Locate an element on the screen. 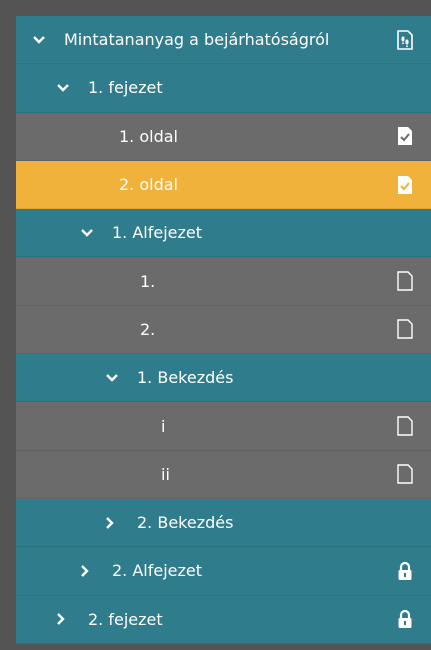  tree-node-page-ii: ii is located at coordinates (223, 474).